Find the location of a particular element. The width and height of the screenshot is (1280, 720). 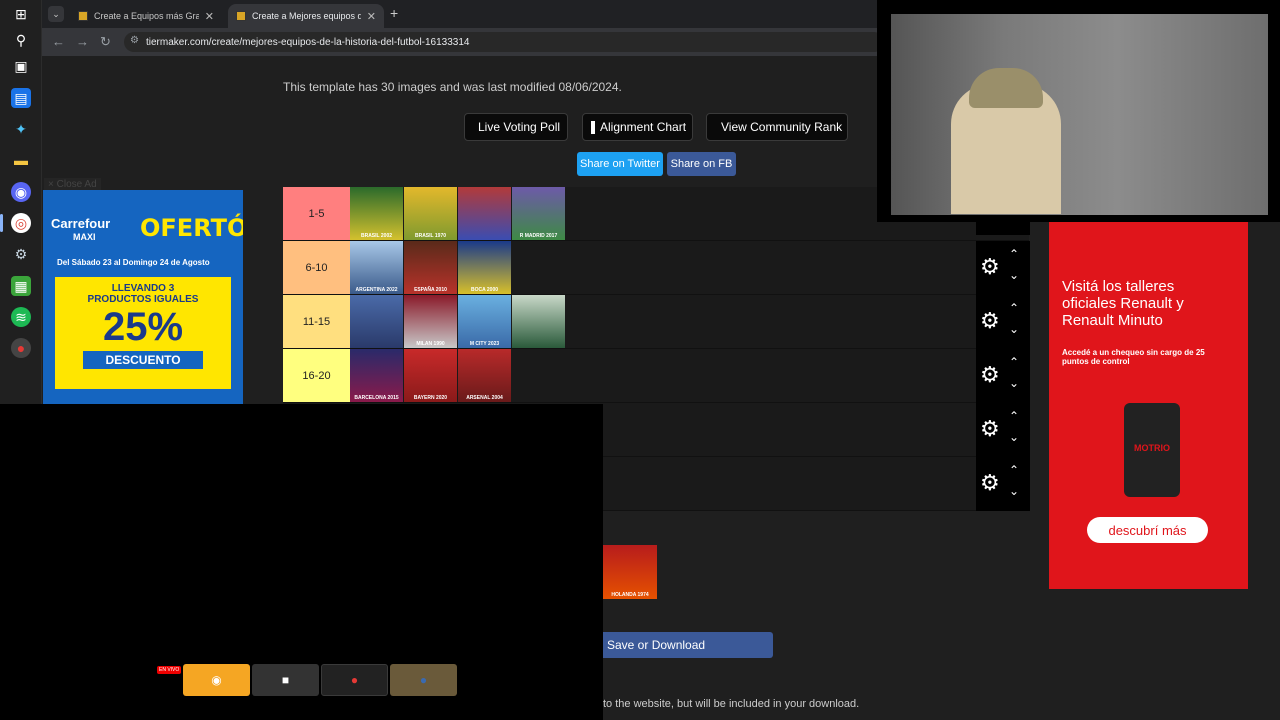

team-card: BRASIL 2002 is located at coordinates (376, 213).